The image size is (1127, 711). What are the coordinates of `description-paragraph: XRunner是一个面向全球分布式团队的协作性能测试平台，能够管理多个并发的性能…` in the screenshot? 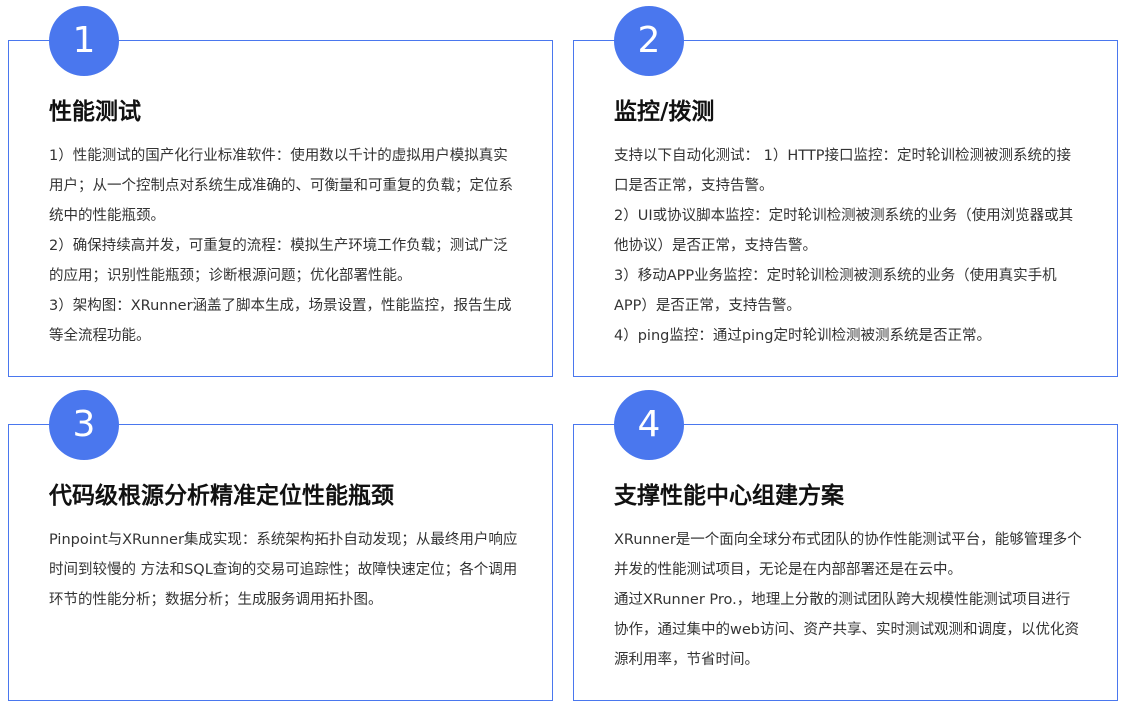 It's located at (848, 555).